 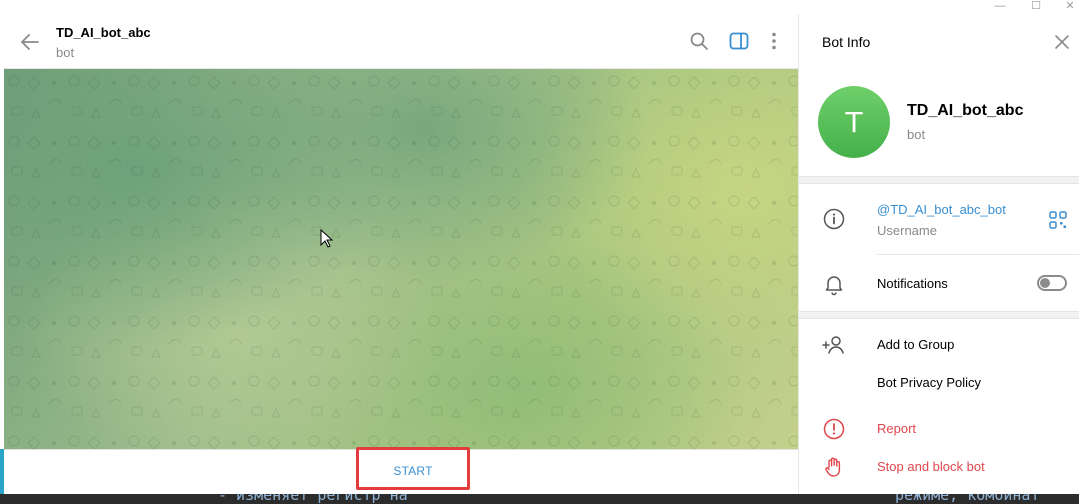 What do you see at coordinates (1052, 283) in the screenshot?
I see `notifications-toggle` at bounding box center [1052, 283].